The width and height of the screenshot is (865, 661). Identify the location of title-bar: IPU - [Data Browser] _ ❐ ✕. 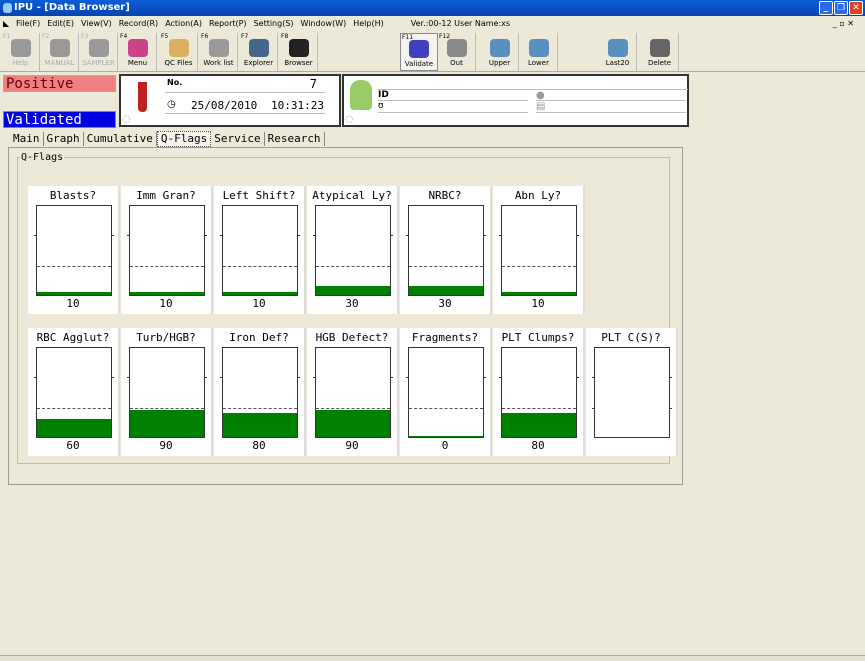
(432, 8).